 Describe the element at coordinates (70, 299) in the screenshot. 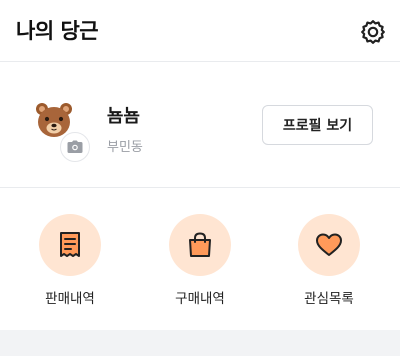

I see `menu-label: 판매내역` at that location.